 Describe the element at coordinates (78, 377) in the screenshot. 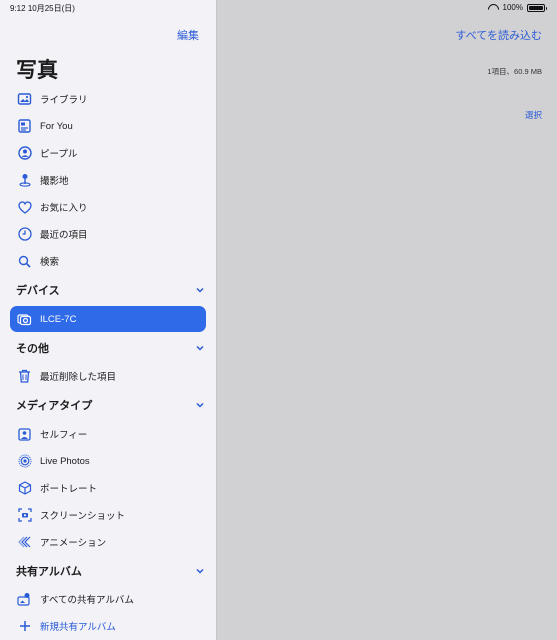

I see `sidebar-item-label: 最近削除した項目` at that location.